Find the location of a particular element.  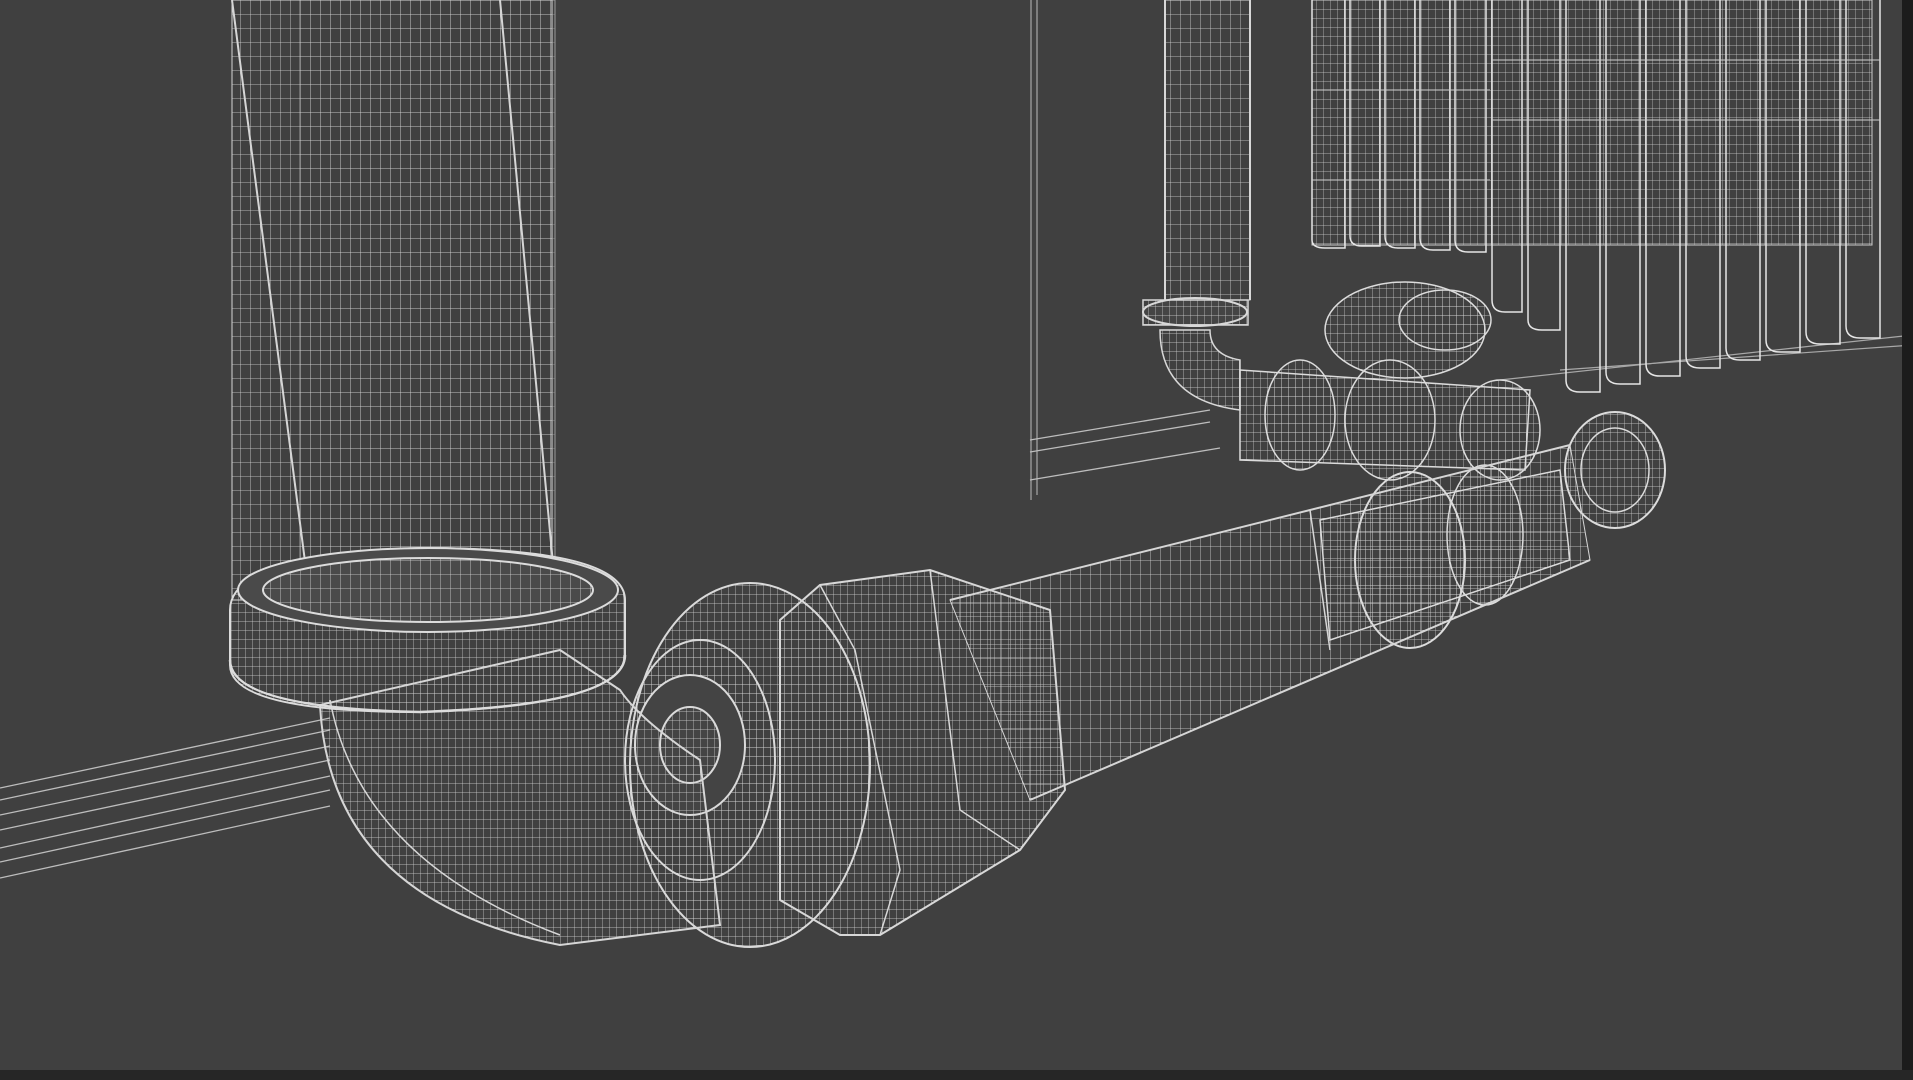

viewport-border-right is located at coordinates (1907, 540).